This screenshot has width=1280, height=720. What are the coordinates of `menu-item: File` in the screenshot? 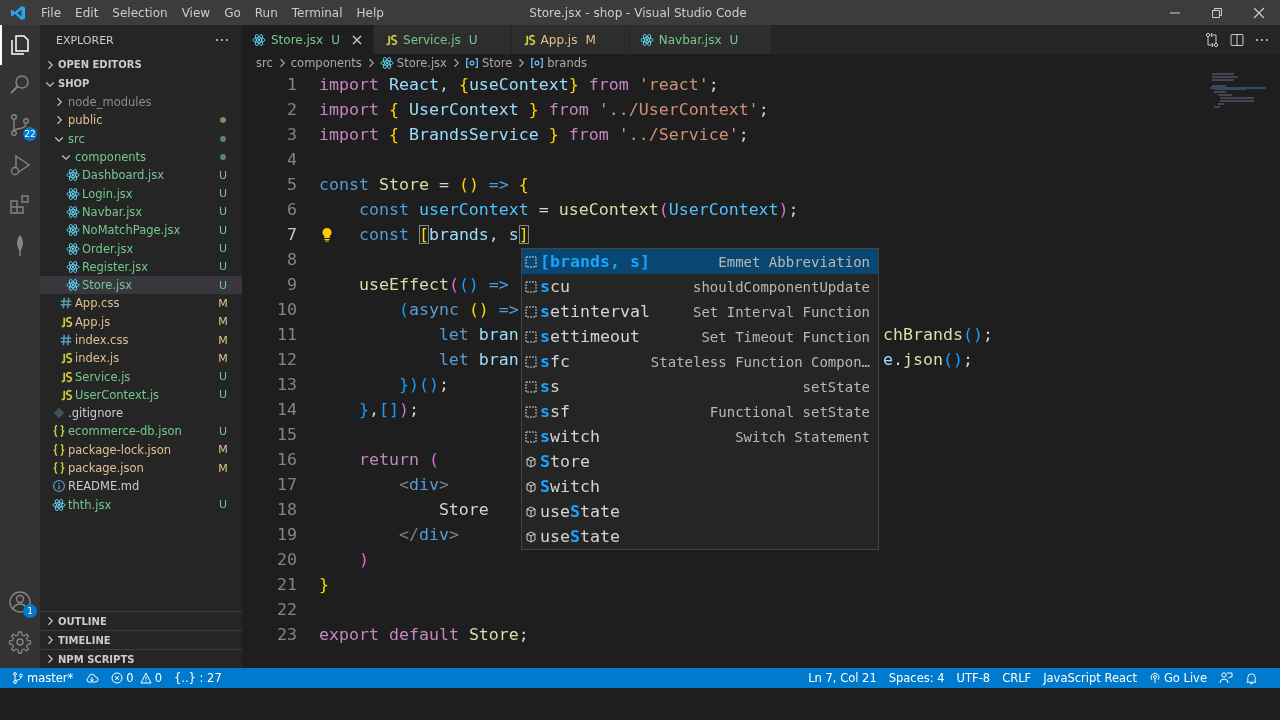 It's located at (51, 12).